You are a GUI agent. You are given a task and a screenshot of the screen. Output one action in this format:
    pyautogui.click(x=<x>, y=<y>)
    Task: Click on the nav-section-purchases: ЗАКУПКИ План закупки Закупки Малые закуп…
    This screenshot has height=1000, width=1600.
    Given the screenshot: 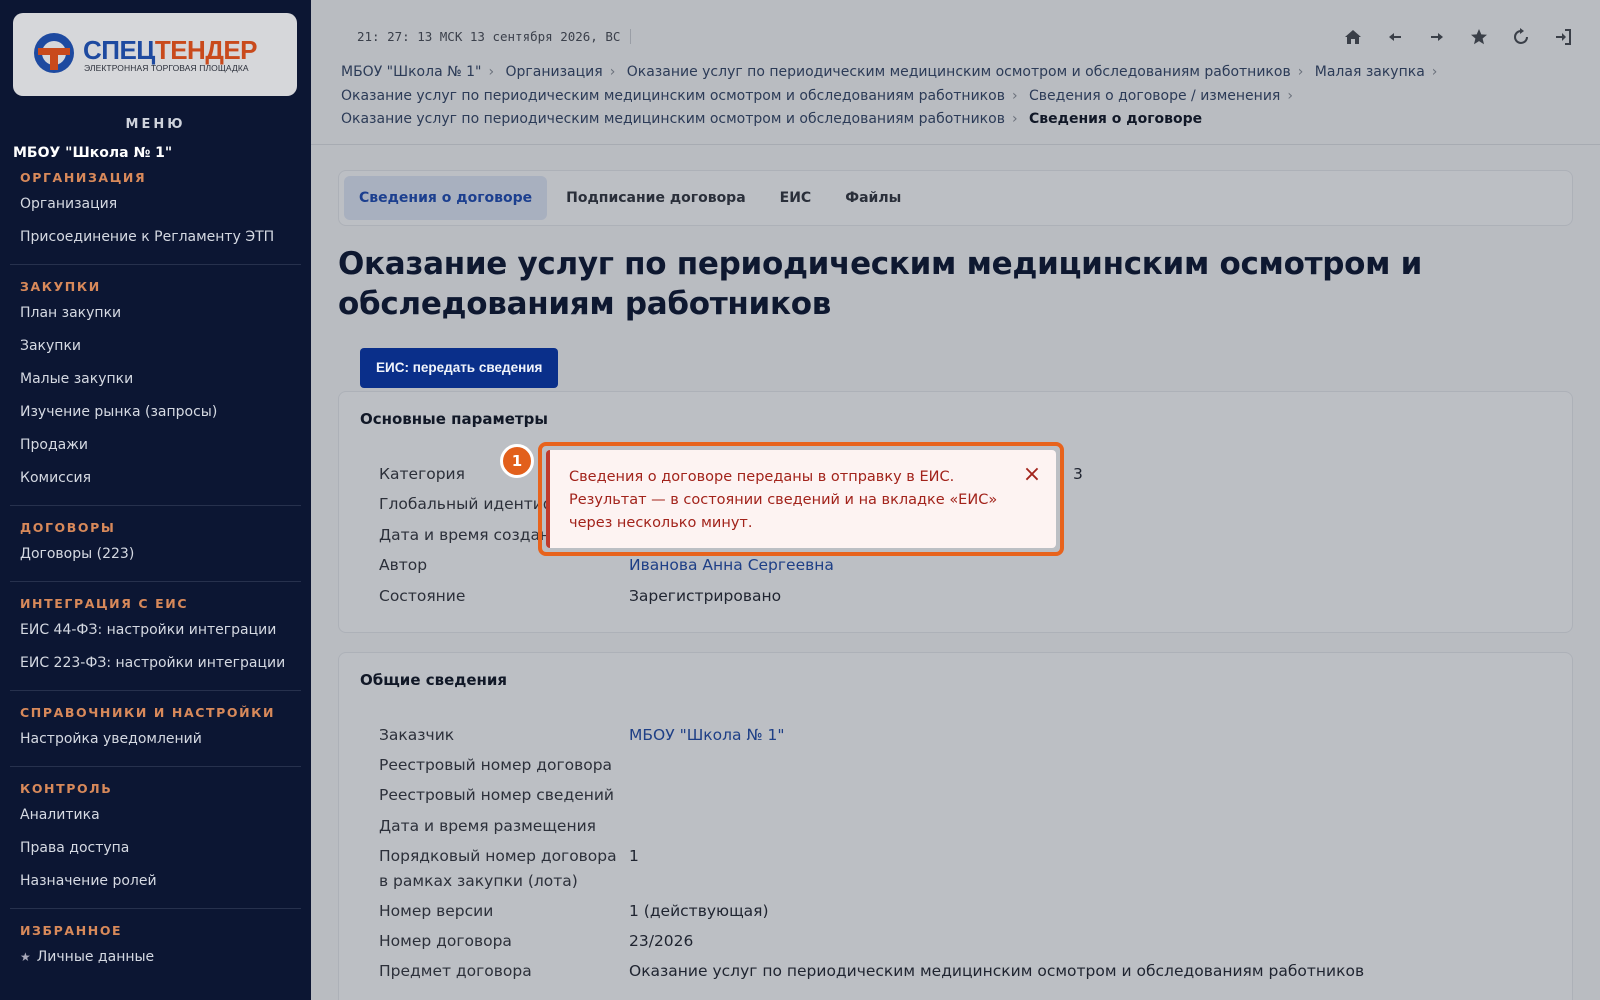 What is the action you would take?
    pyautogui.click(x=155, y=385)
    